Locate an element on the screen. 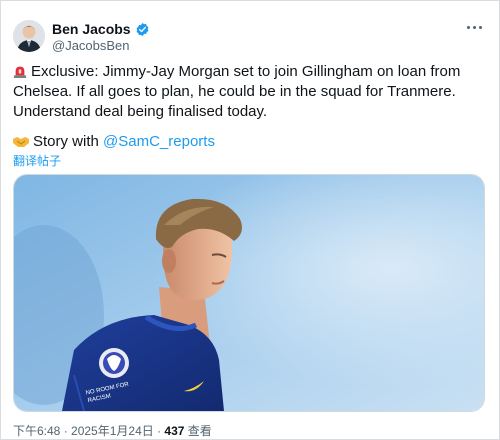 This screenshot has height=440, width=500. siren-icon is located at coordinates (20, 72).